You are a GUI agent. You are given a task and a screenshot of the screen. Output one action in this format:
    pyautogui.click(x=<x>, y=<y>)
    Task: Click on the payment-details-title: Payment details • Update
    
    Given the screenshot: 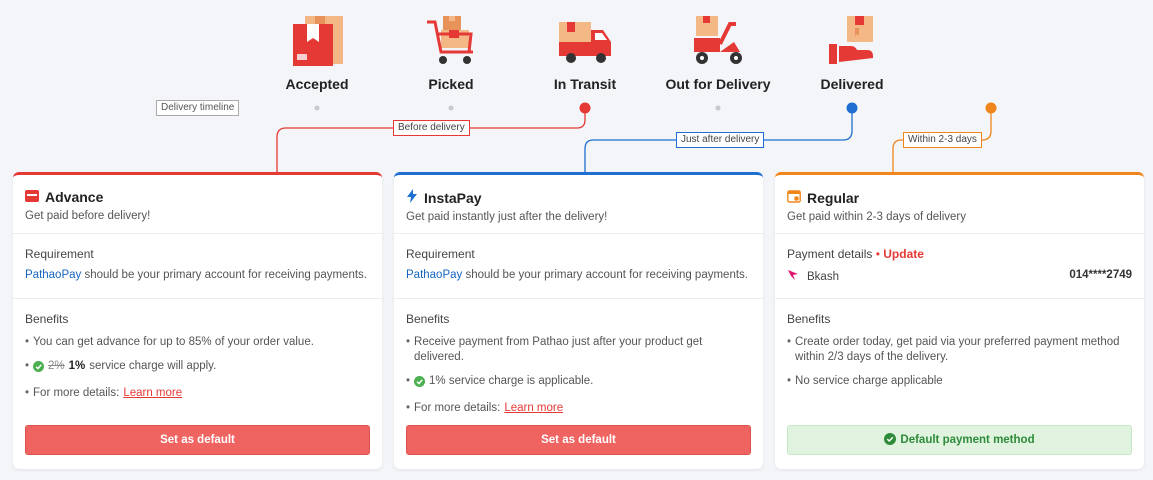 What is the action you would take?
    pyautogui.click(x=855, y=254)
    